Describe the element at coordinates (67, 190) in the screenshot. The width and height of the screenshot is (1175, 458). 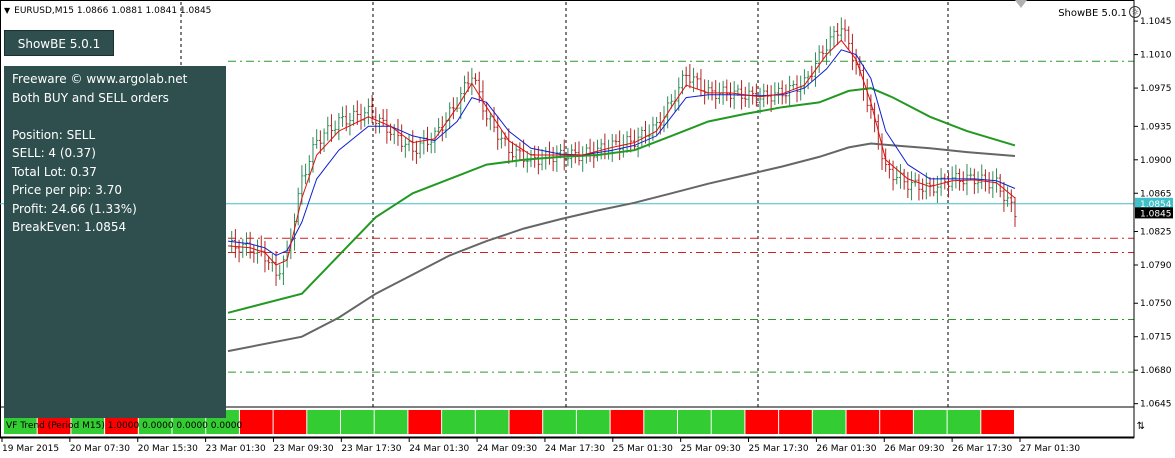
I see `info-line: Price per pip: 3.70` at that location.